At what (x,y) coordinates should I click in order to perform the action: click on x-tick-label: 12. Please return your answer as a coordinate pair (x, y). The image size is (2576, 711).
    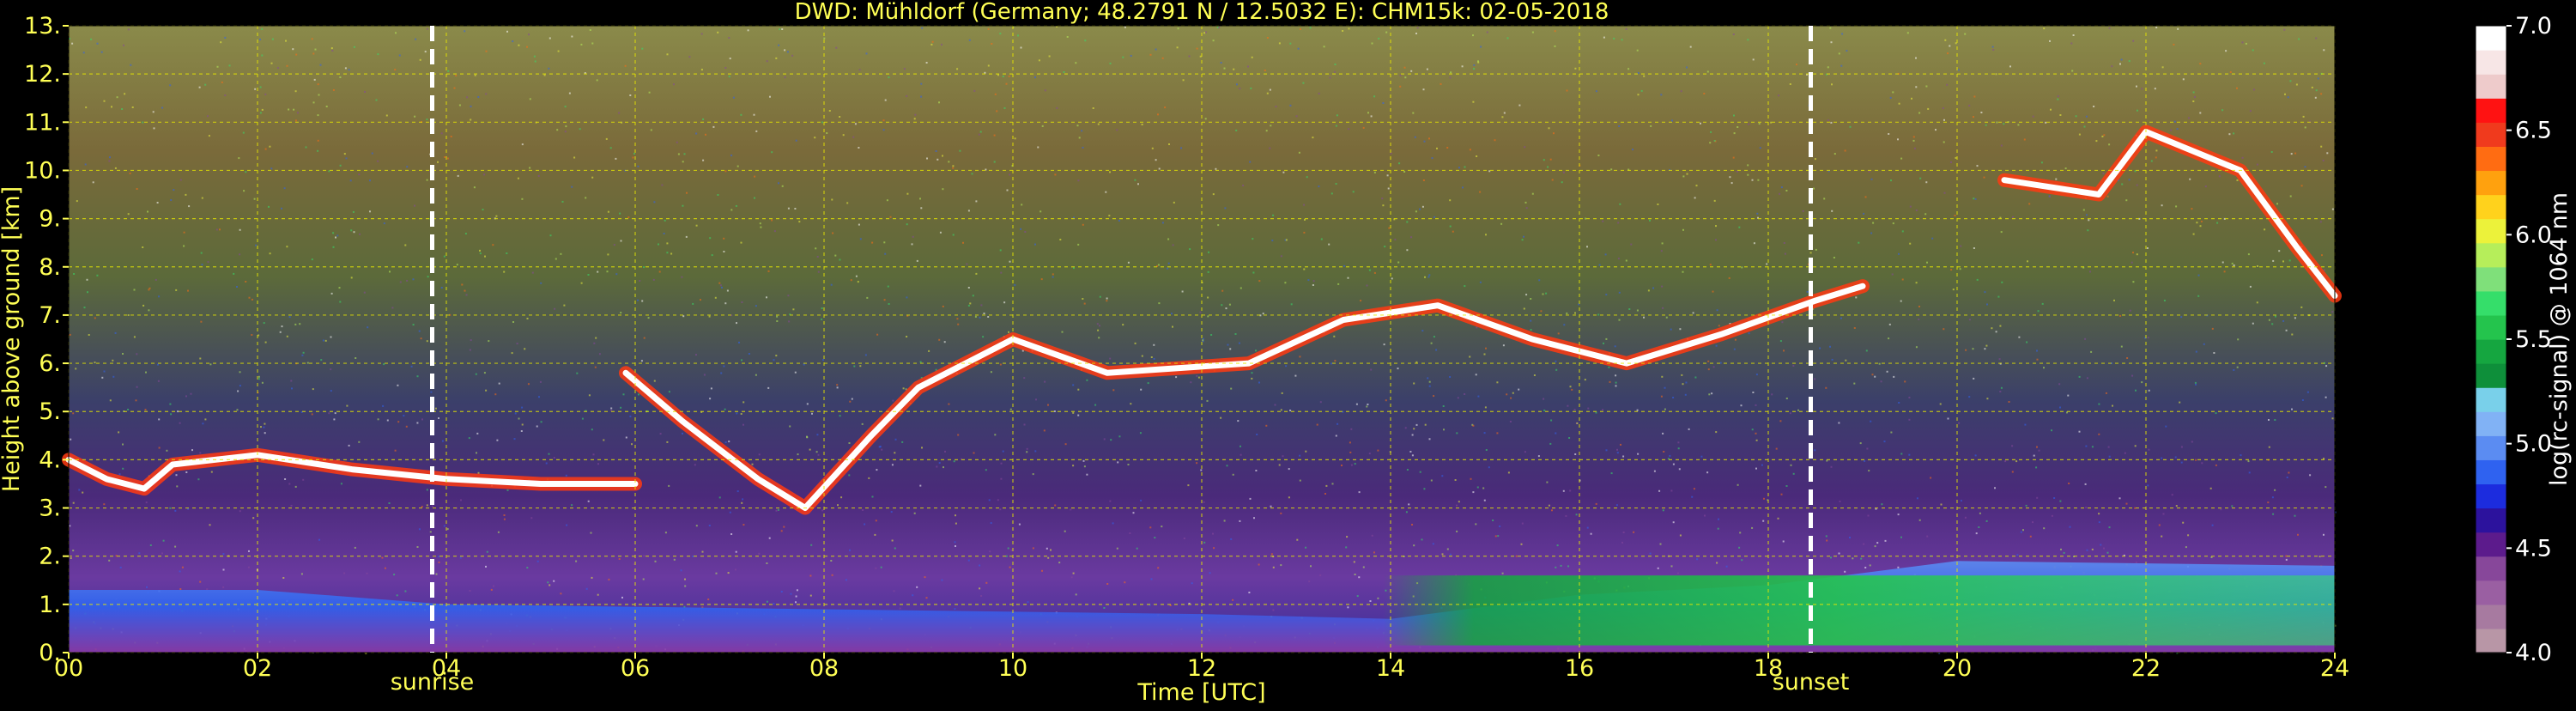
    Looking at the image, I should click on (1201, 668).